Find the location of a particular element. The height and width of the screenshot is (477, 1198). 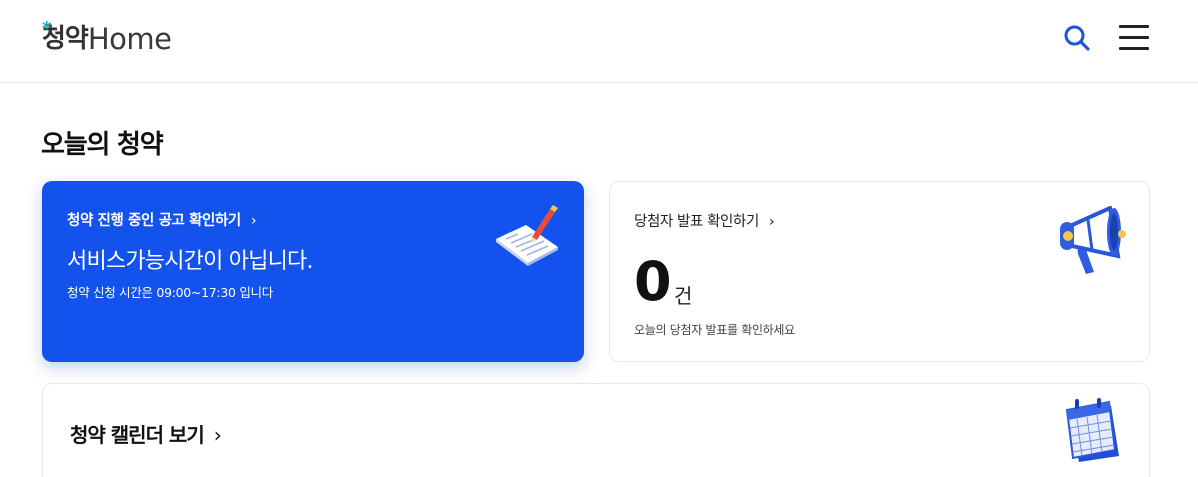

winners-count: 0 is located at coordinates (653, 281).